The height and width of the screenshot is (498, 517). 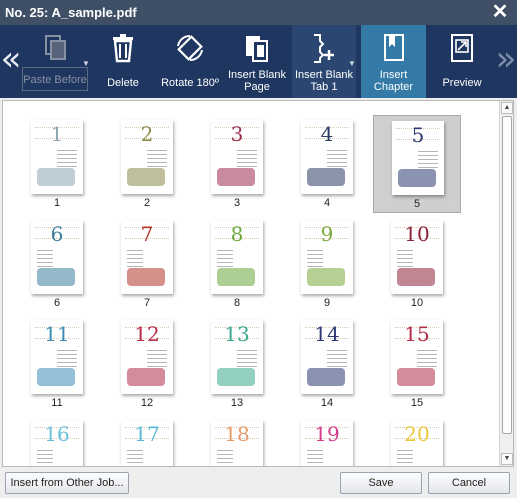 What do you see at coordinates (327, 334) in the screenshot?
I see `page-preview-number: 14` at bounding box center [327, 334].